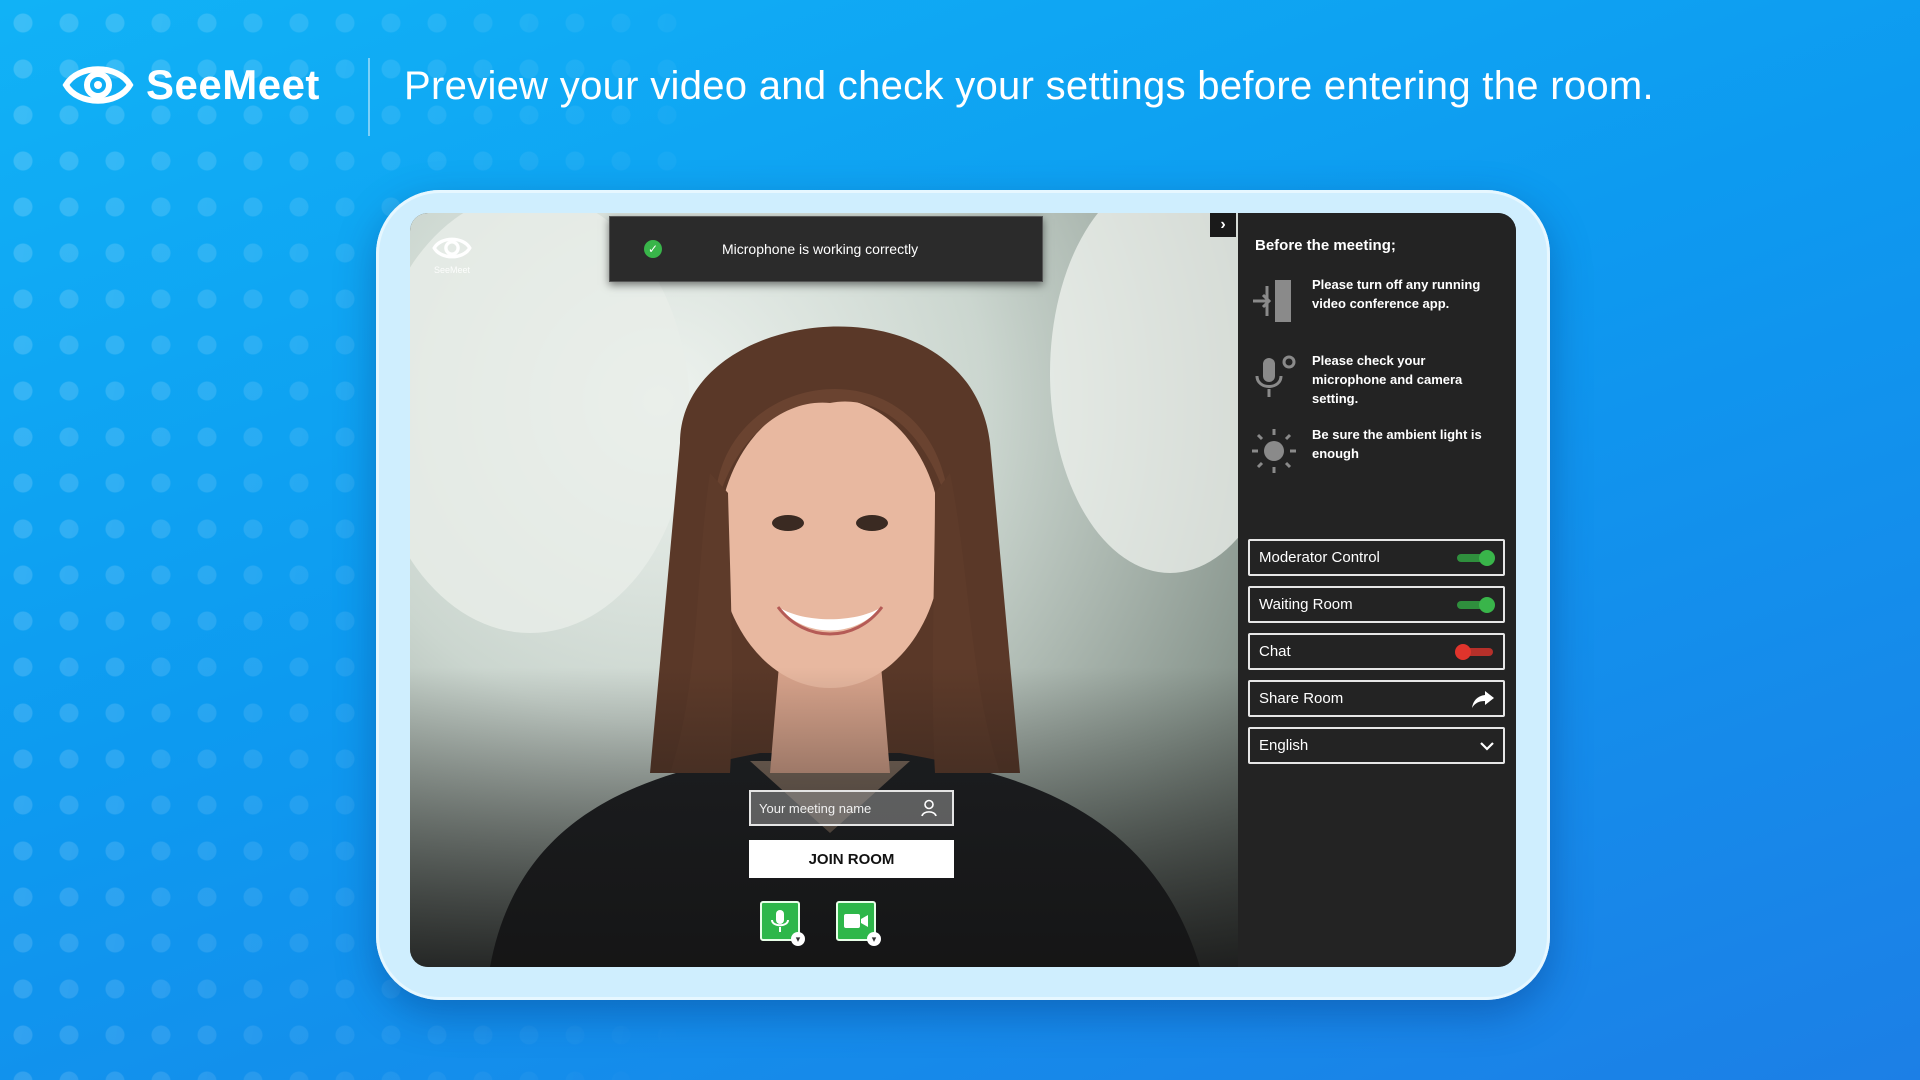  I want to click on microphone-status-toast: ✓ Microphone is working correctly, so click(826, 249).